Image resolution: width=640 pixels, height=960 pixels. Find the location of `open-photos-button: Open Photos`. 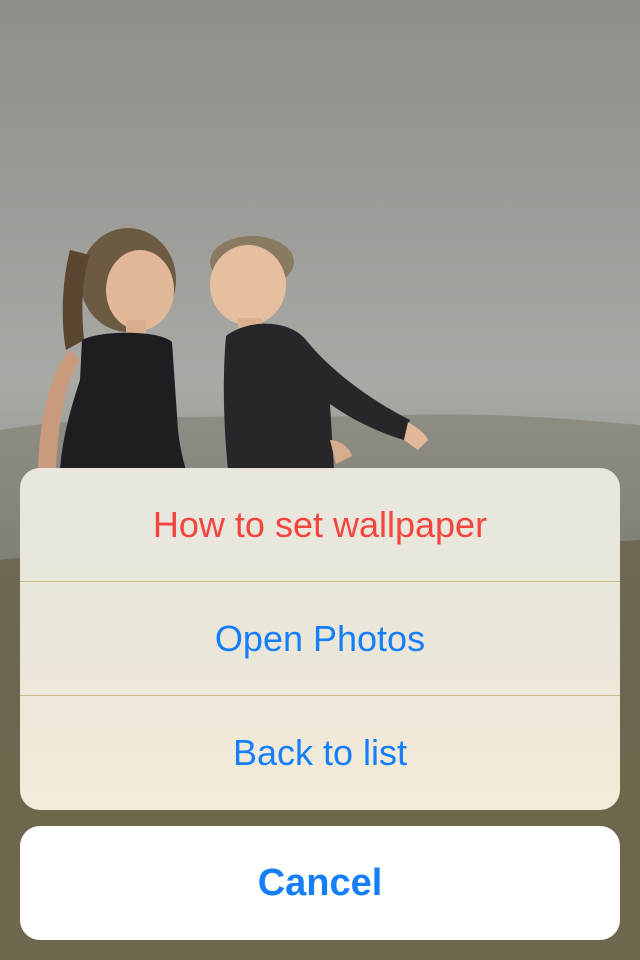

open-photos-button: Open Photos is located at coordinates (320, 638).